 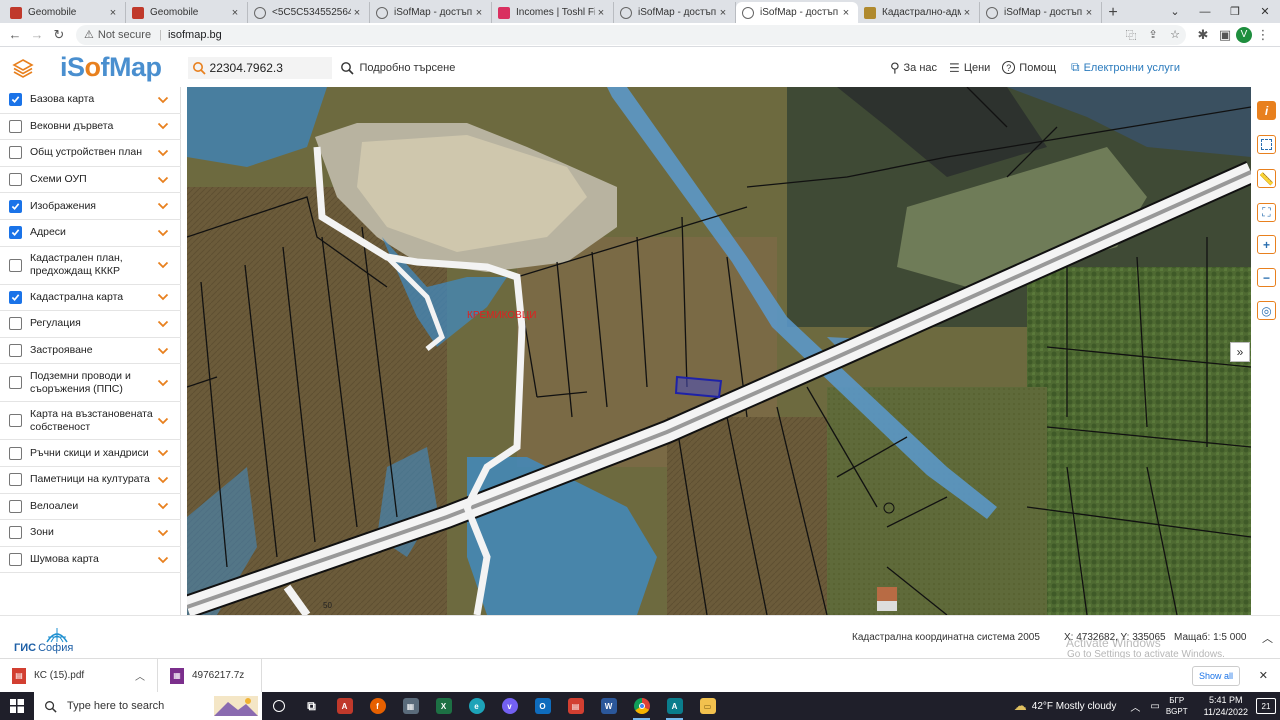 What do you see at coordinates (476, 706) in the screenshot?
I see `edge-icon: e` at bounding box center [476, 706].